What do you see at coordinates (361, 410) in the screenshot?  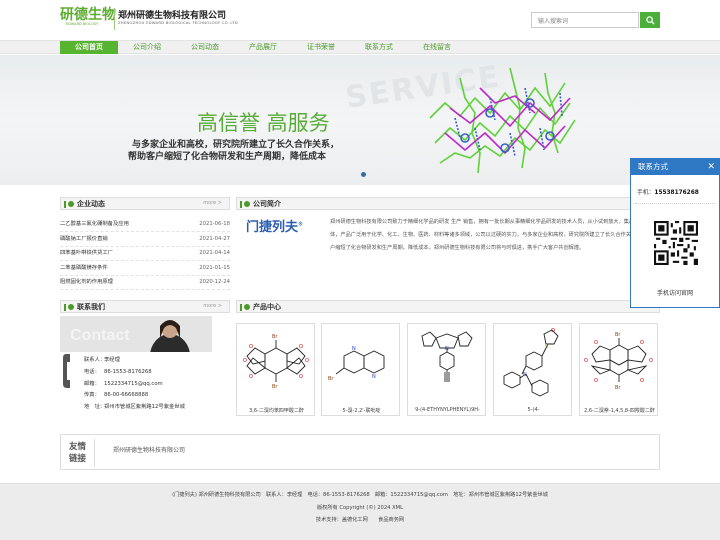 I see `product-name: 5-溴-2,2'-联吡啶` at bounding box center [361, 410].